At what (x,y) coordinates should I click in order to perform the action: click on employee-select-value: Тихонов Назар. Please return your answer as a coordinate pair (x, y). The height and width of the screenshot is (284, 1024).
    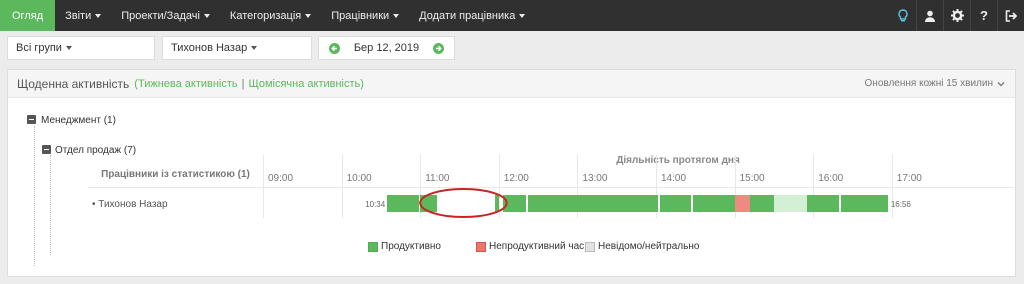
    Looking at the image, I should click on (209, 48).